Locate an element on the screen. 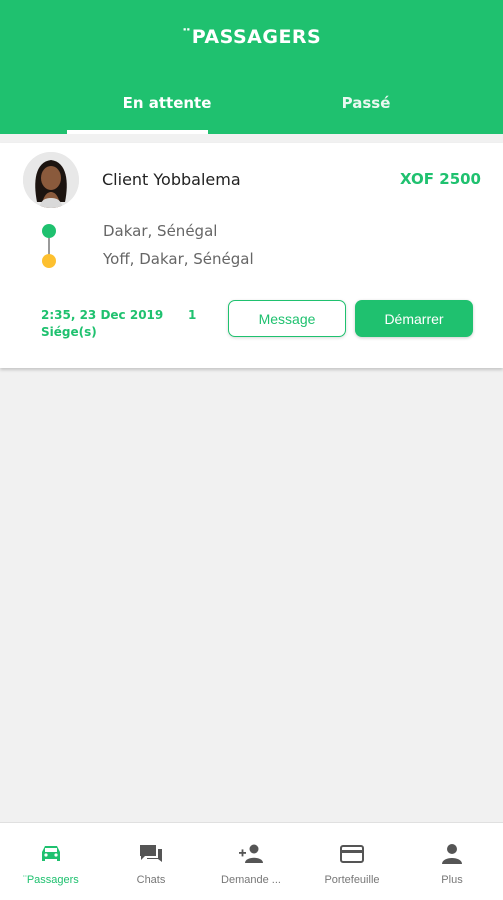 This screenshot has width=503, height=900. client-name: Client Yobbalema is located at coordinates (171, 179).